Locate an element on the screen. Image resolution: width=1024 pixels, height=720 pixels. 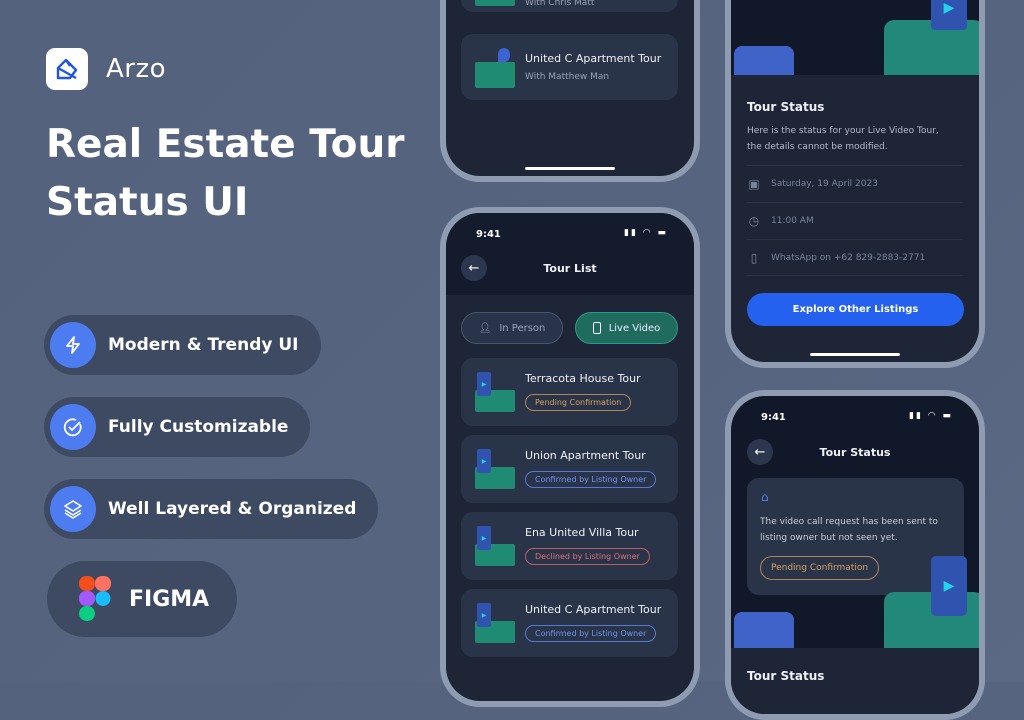
check-circle-icon is located at coordinates (73, 427).